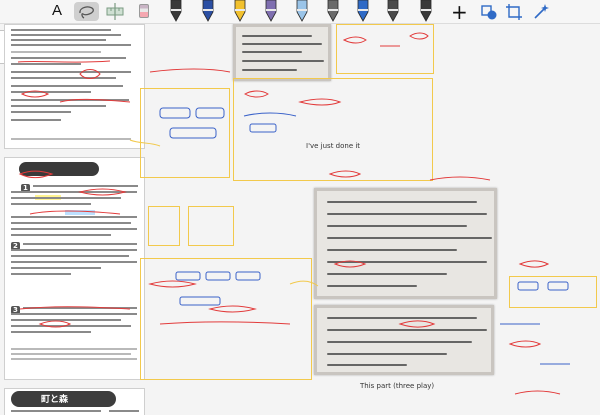  I want to click on toolbar: A +, so click(300, 12).